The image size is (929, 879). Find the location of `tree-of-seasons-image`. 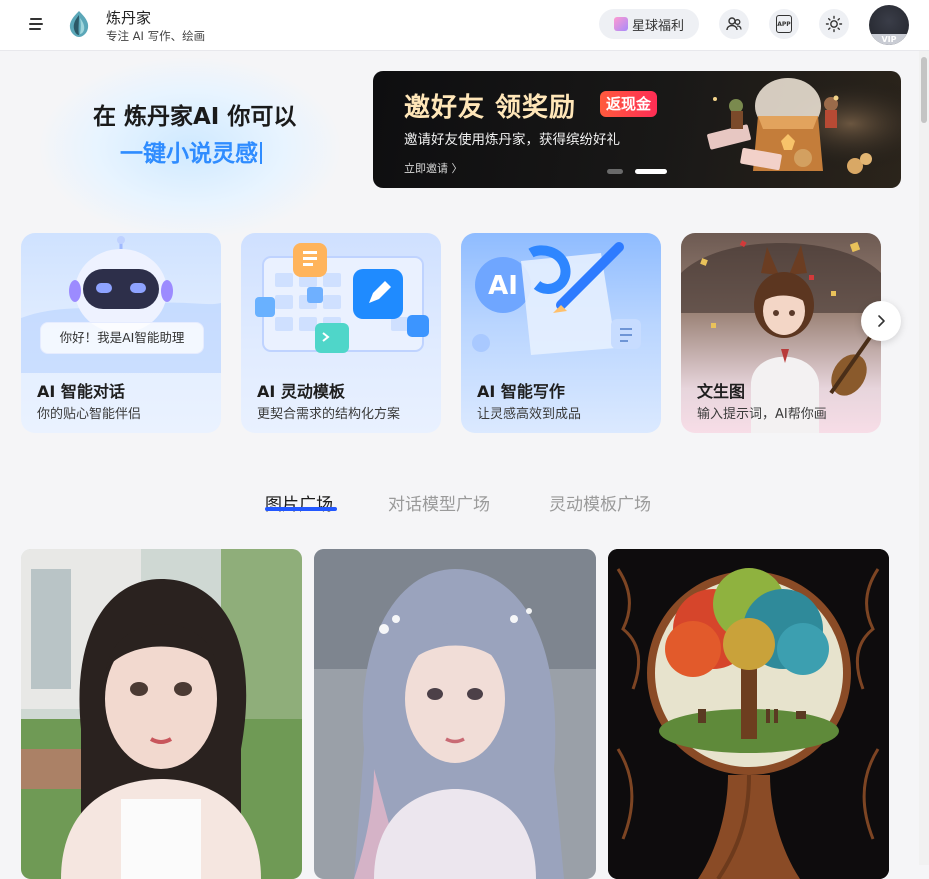

tree-of-seasons-image is located at coordinates (748, 714).